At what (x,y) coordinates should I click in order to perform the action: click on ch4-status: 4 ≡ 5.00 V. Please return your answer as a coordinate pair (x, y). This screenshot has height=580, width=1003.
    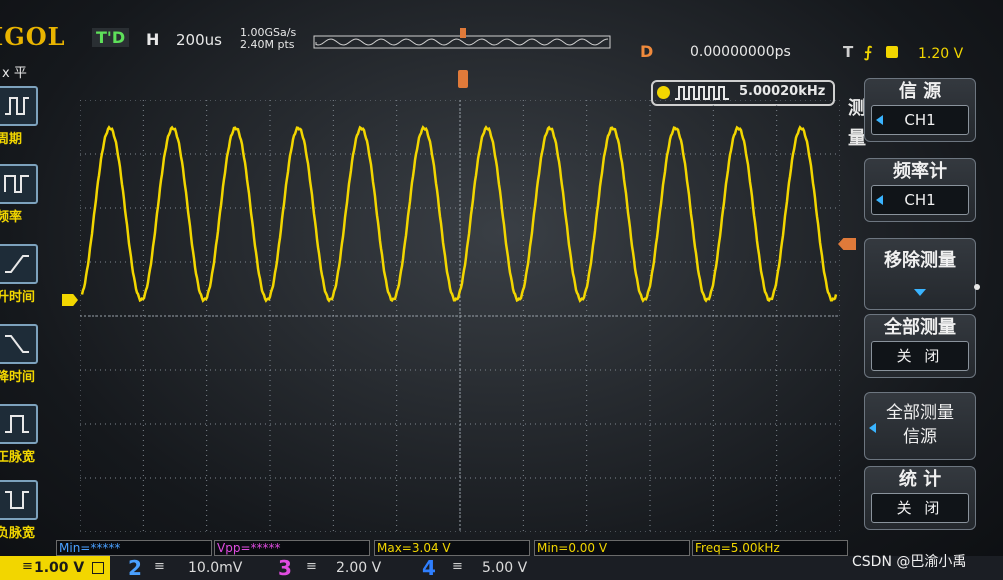
    Looking at the image, I should click on (481, 568).